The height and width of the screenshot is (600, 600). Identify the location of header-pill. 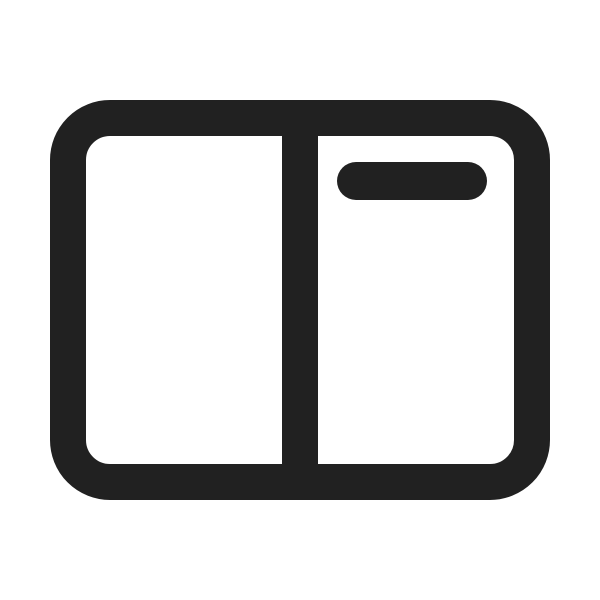
(412, 181).